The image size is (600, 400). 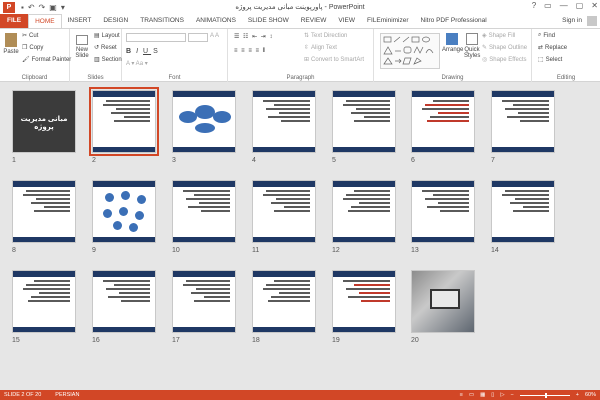 What do you see at coordinates (498, 36) in the screenshot?
I see `shape-fill-button: ◈ Shape Fill` at bounding box center [498, 36].